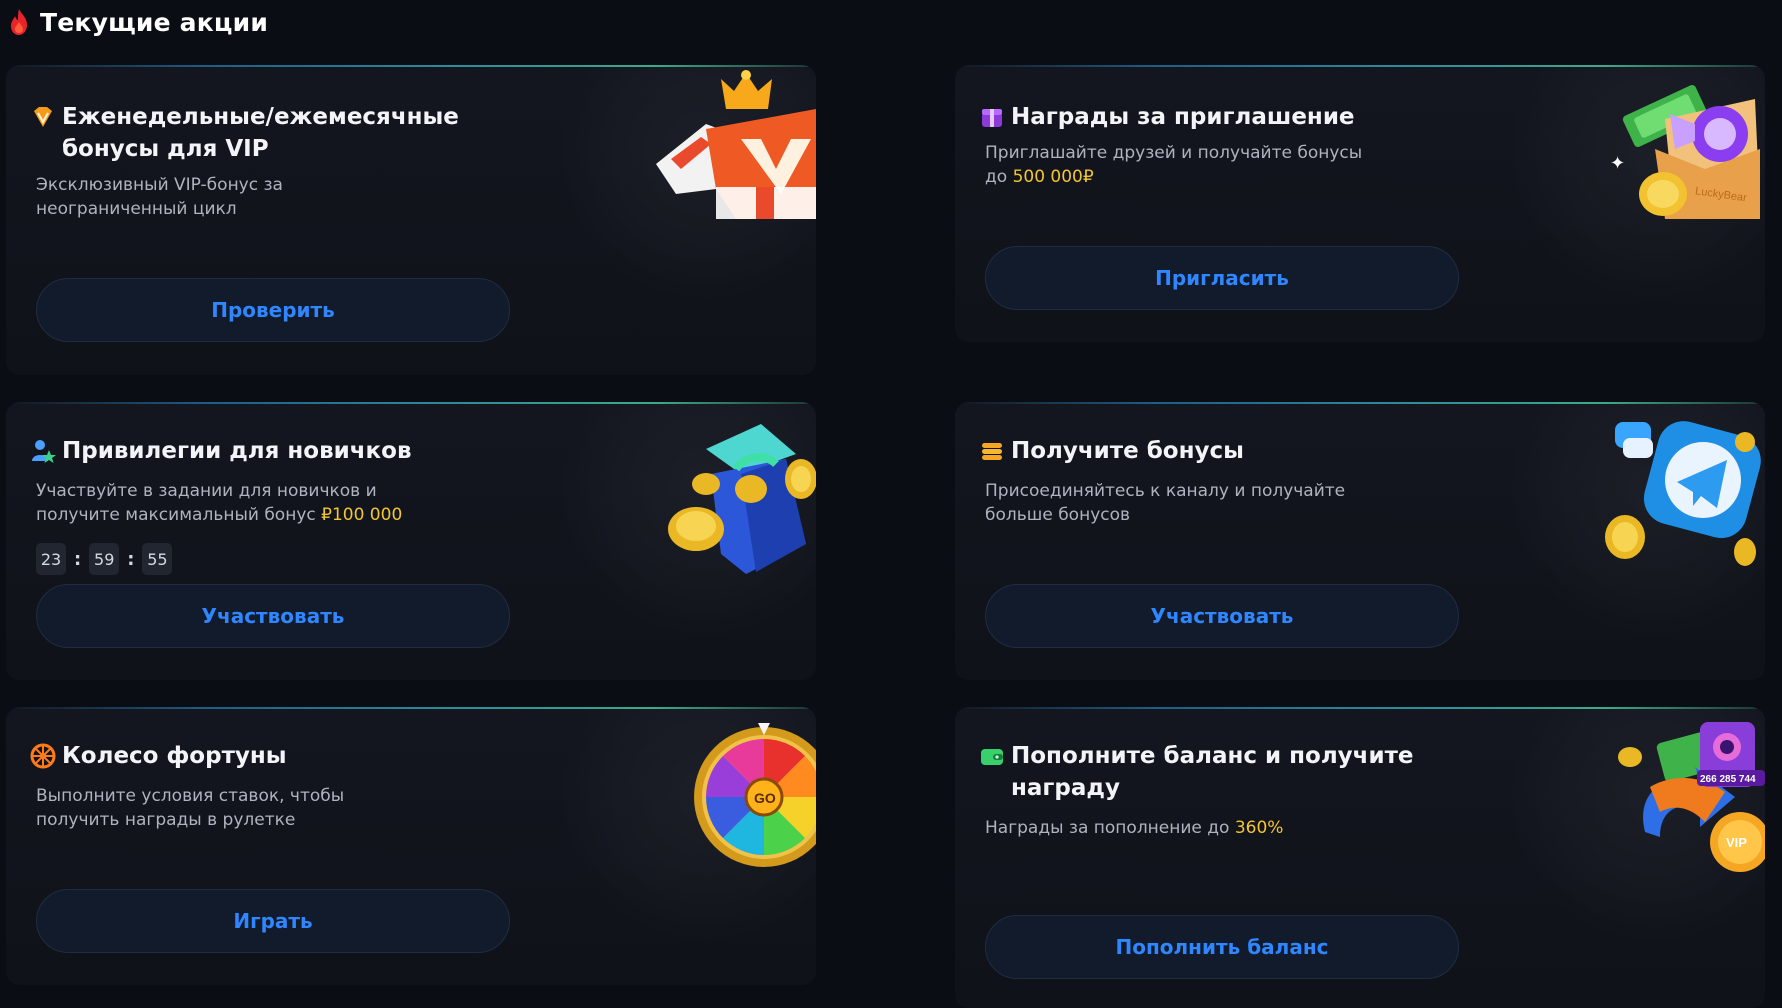  I want to click on card-title-newbie: Привилегии для новичков, so click(221, 451).